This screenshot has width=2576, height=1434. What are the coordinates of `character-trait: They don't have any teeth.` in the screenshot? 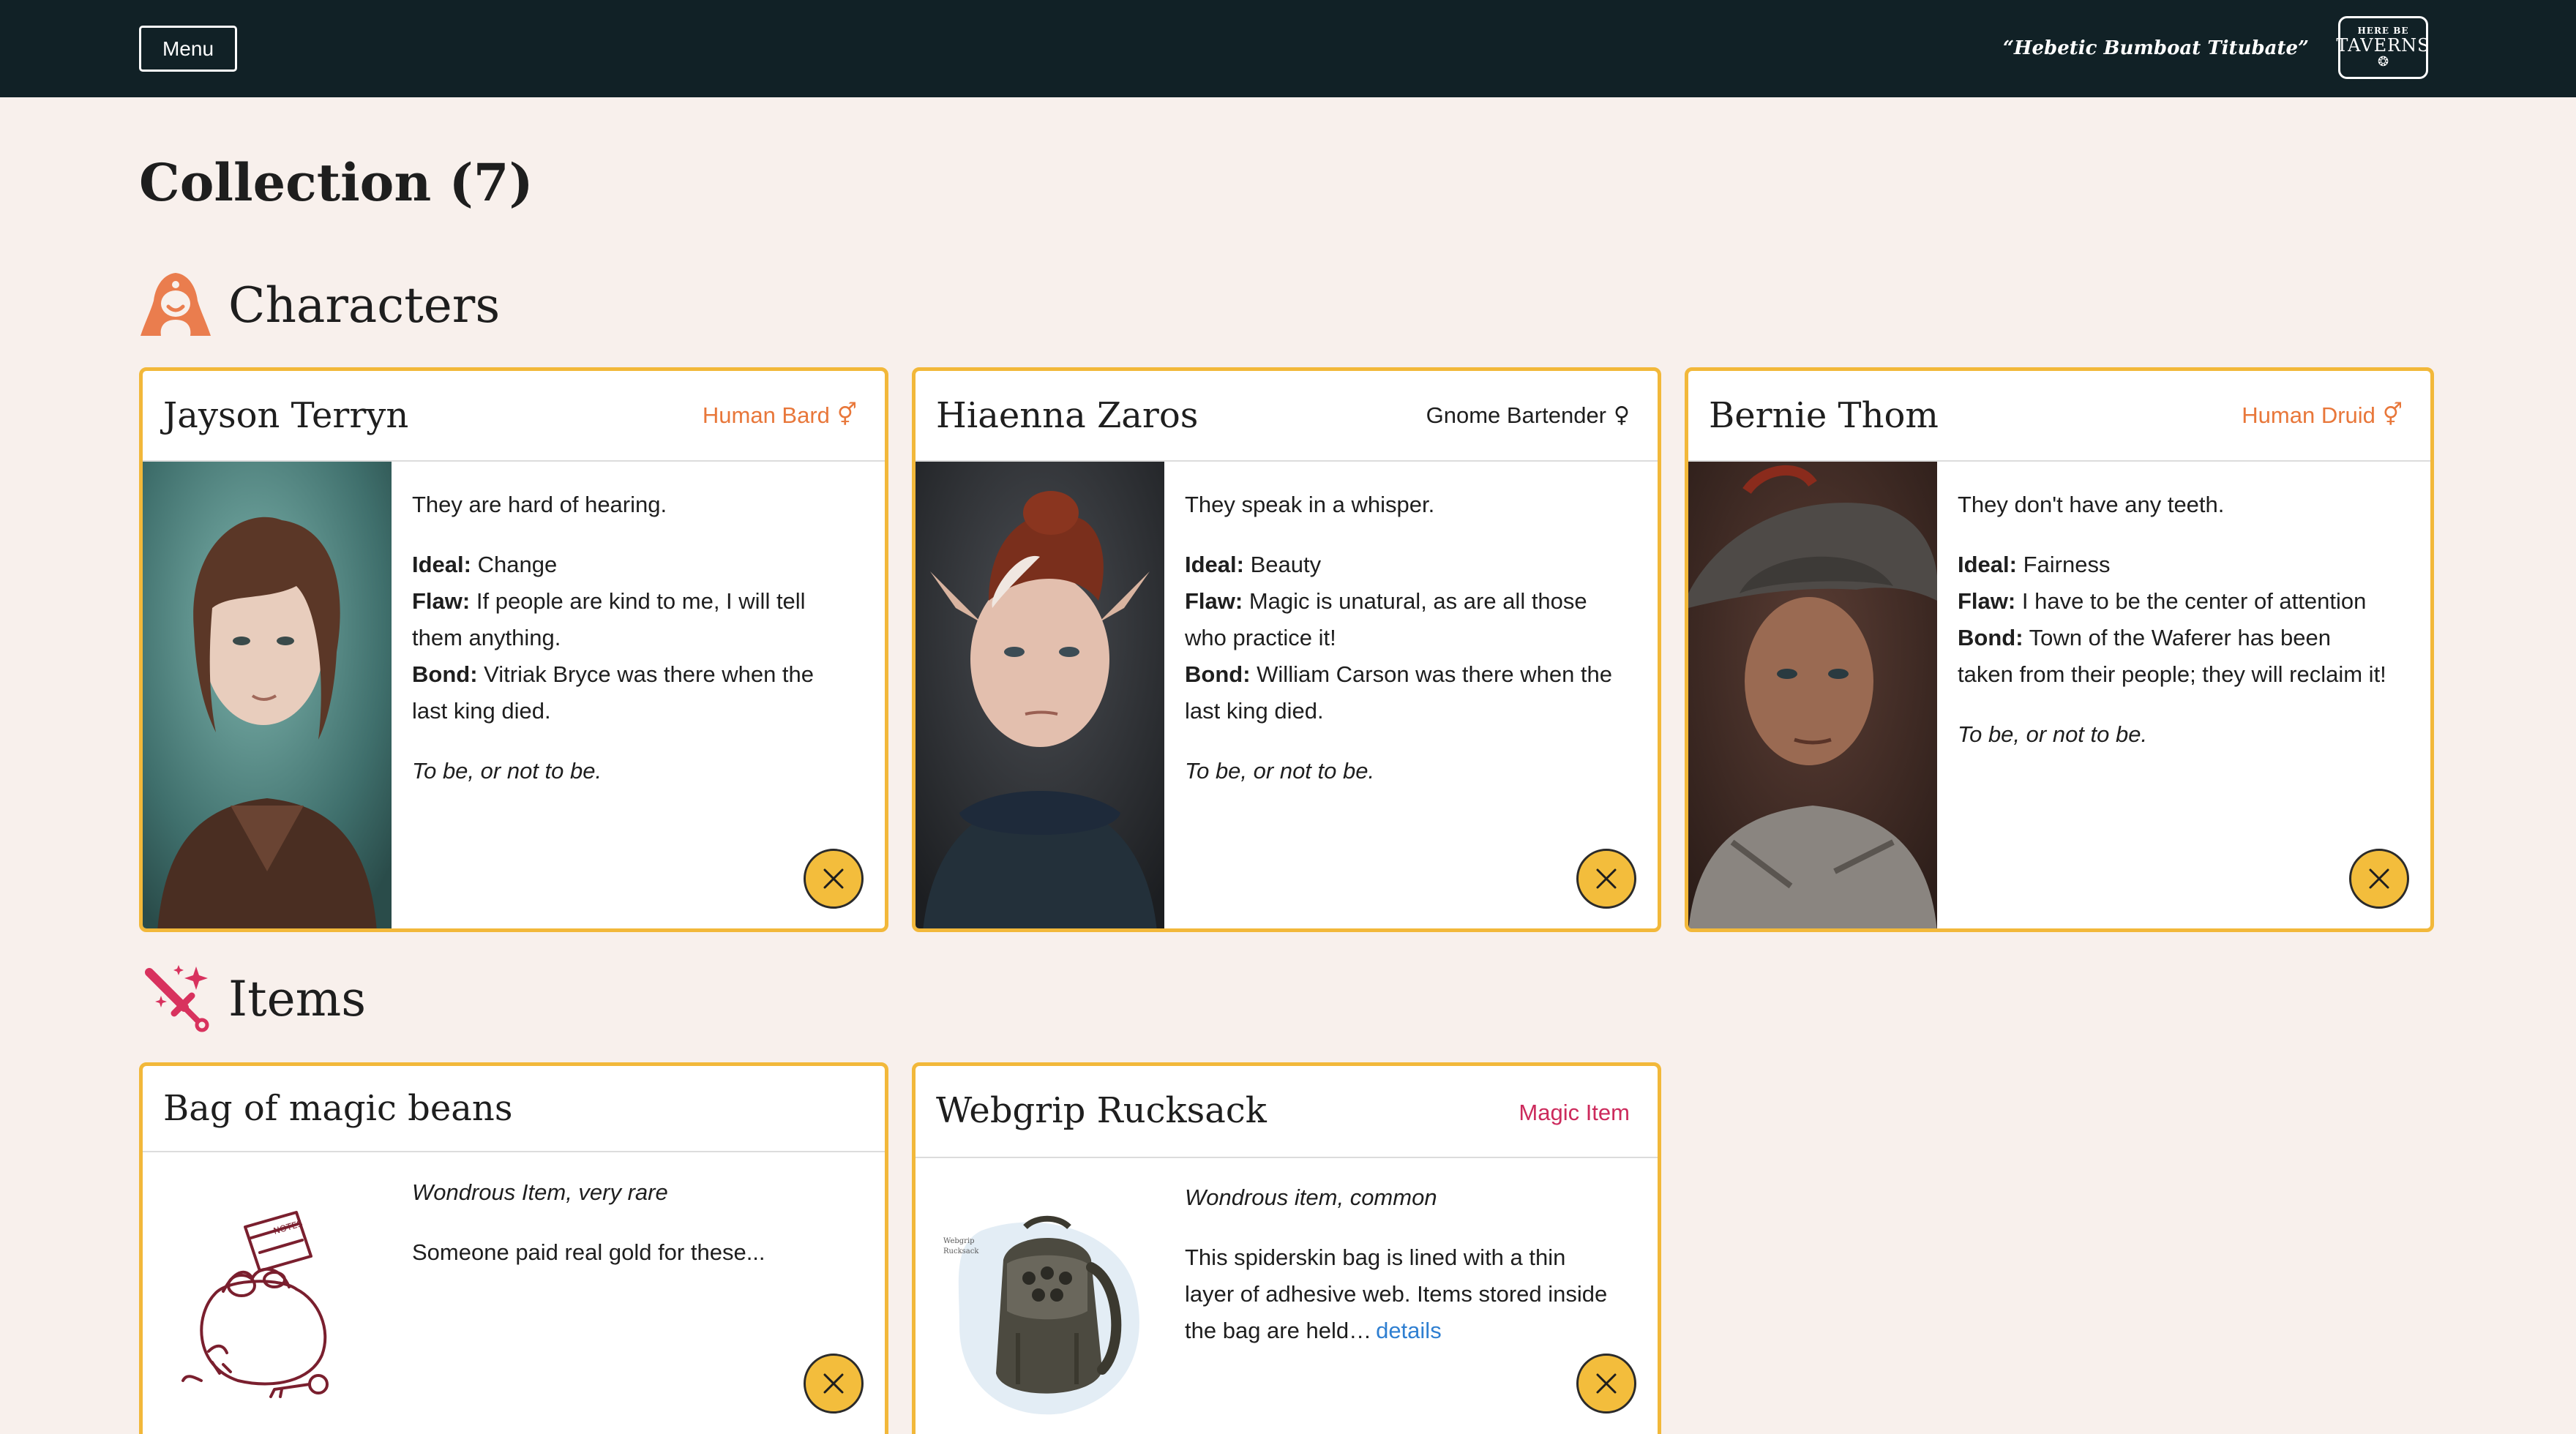 It's located at (2091, 504).